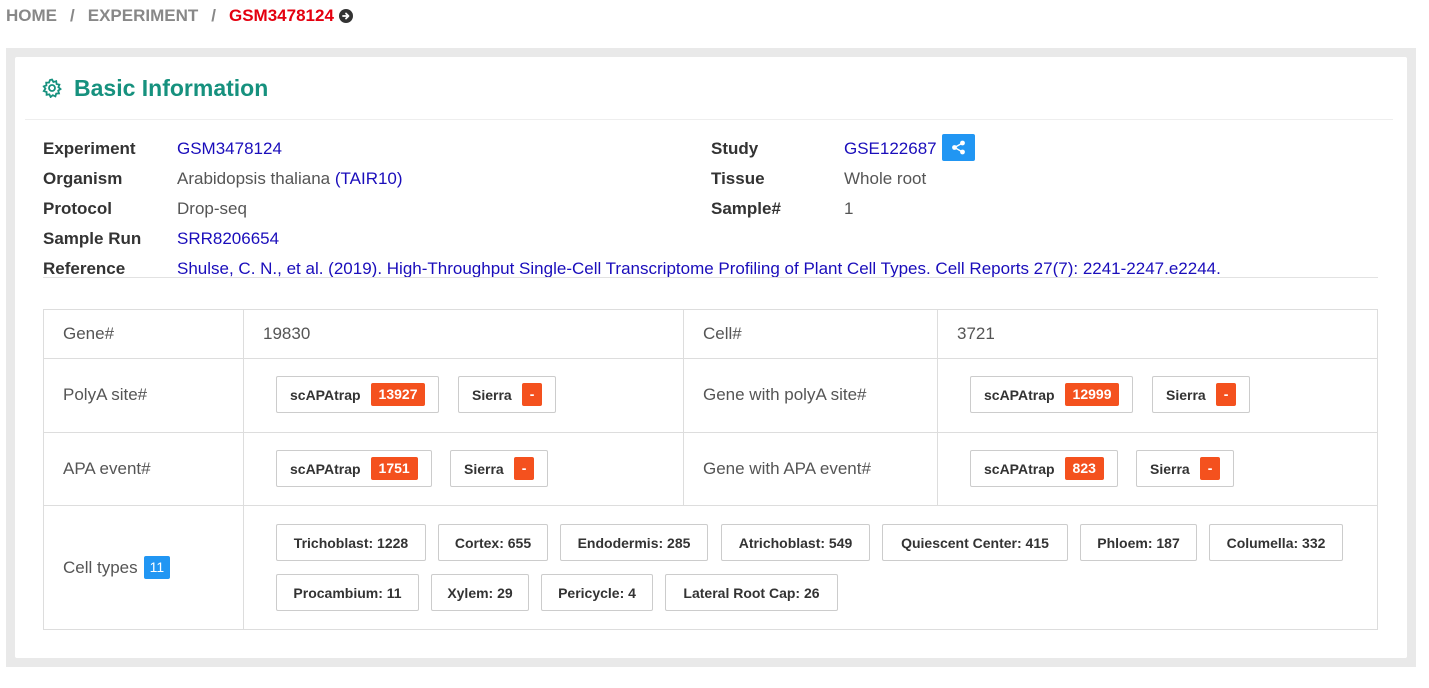  What do you see at coordinates (746, 208) in the screenshot?
I see `sample-num-label: Sample#` at bounding box center [746, 208].